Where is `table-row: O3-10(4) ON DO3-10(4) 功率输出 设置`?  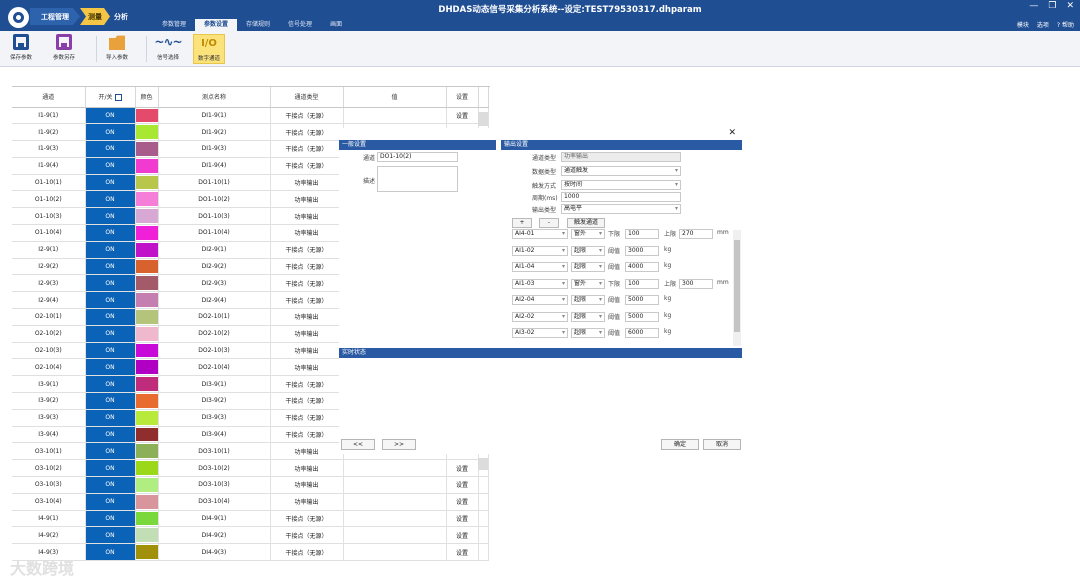 table-row: O3-10(4) ON DO3-10(4) 功率输出 设置 is located at coordinates (250, 502).